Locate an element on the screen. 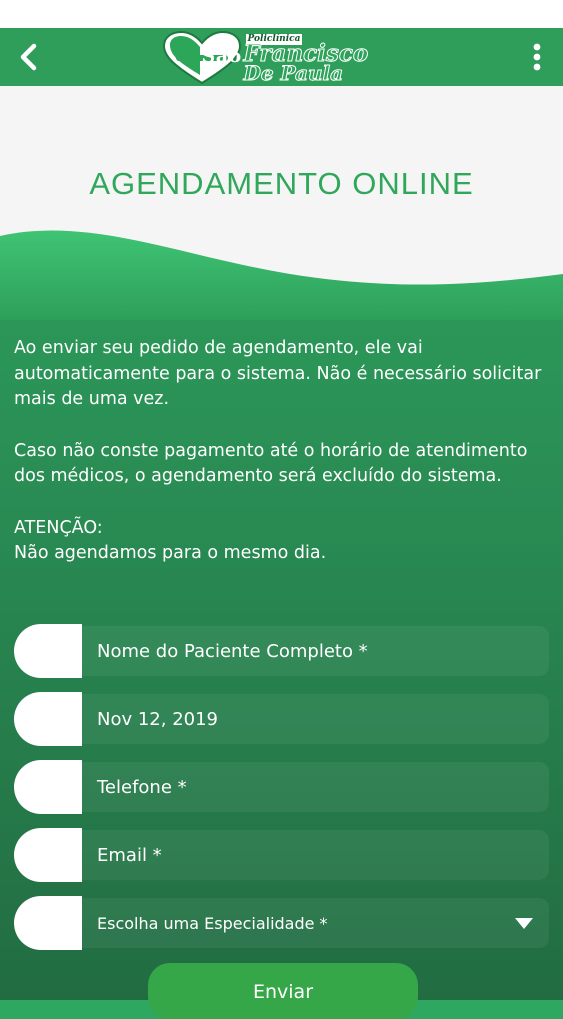 This screenshot has height=1019, width=563. caret-down-icon is located at coordinates (524, 923).